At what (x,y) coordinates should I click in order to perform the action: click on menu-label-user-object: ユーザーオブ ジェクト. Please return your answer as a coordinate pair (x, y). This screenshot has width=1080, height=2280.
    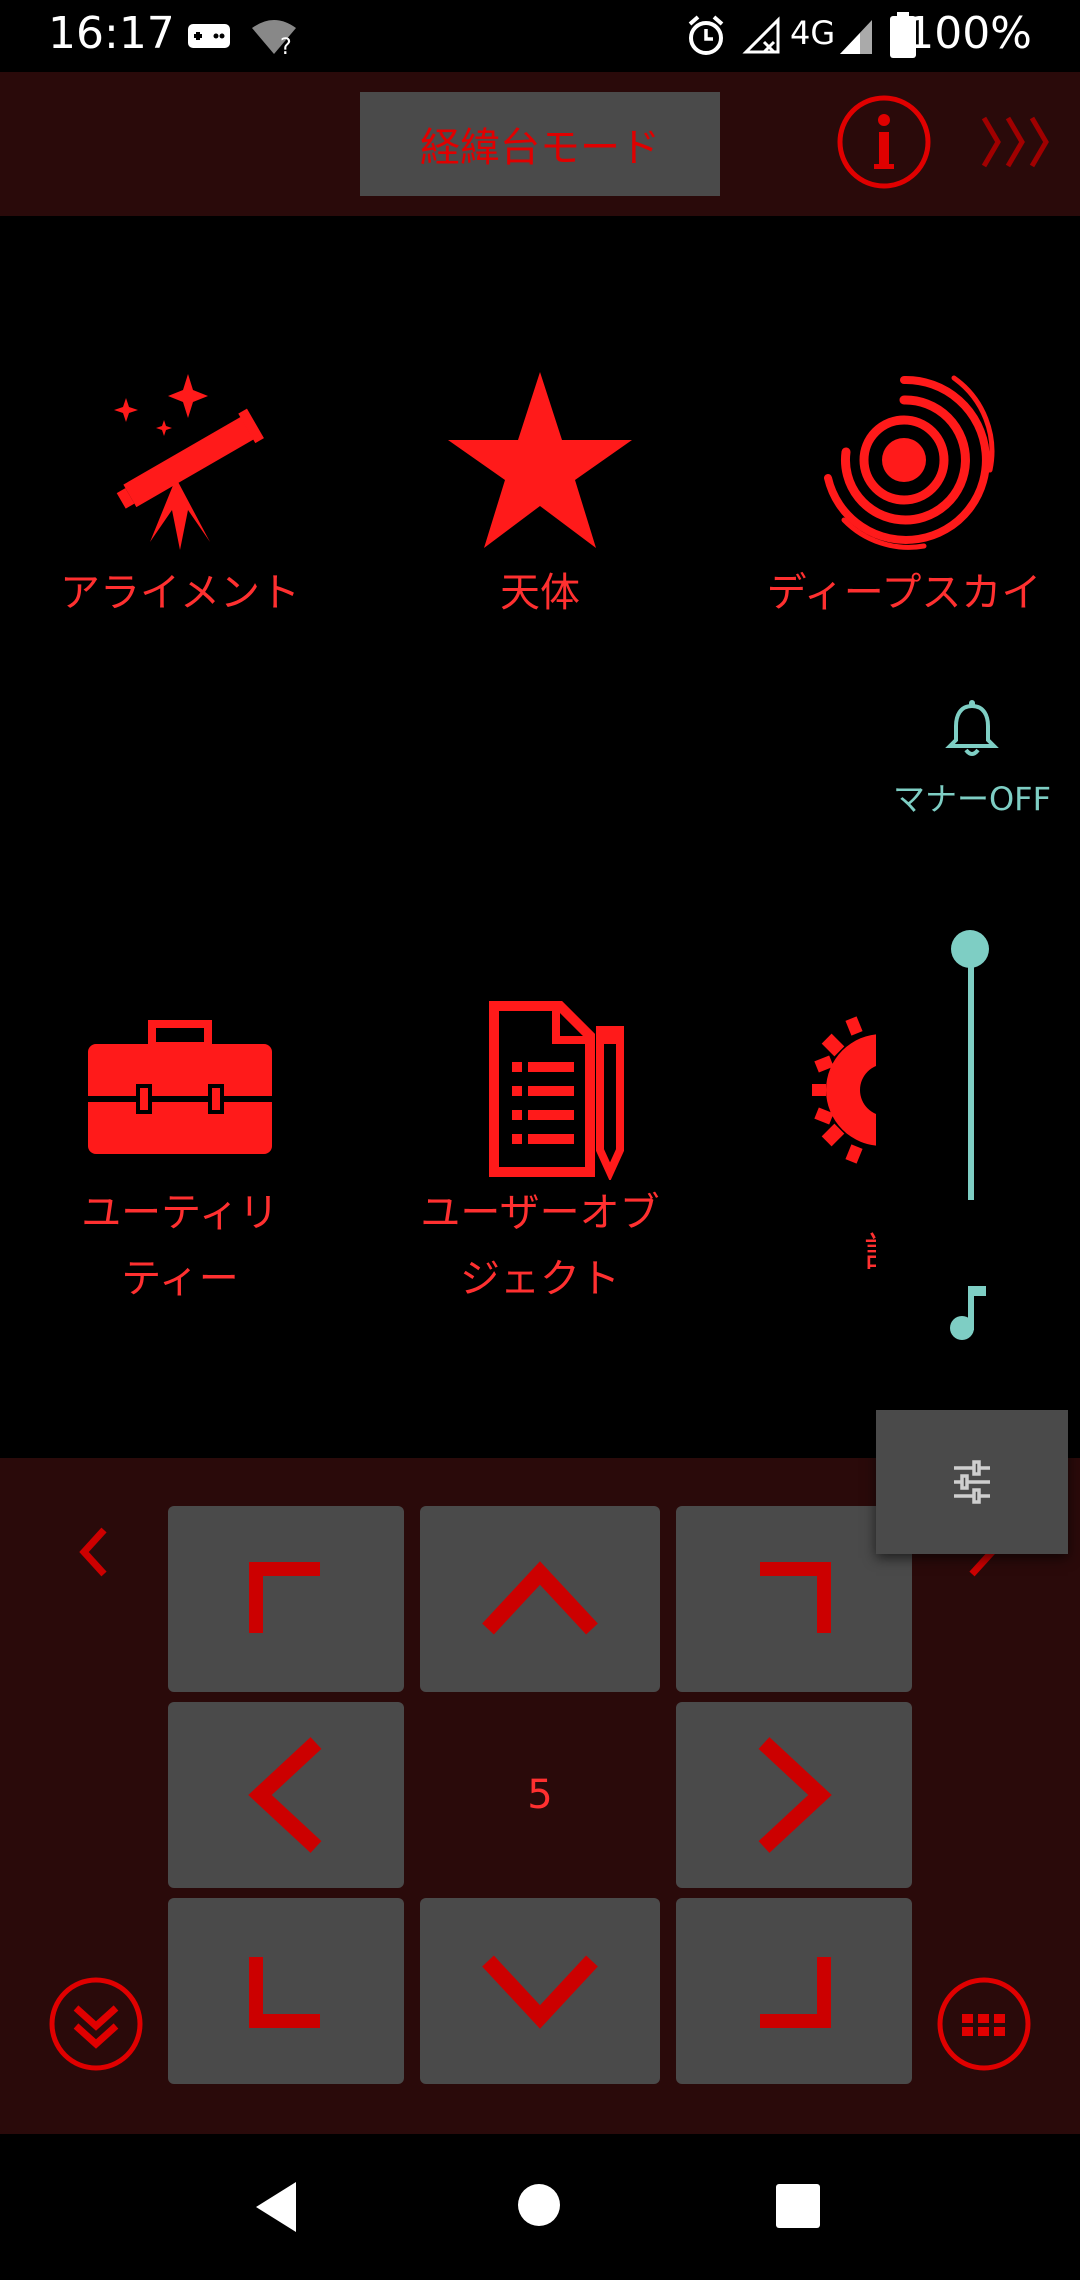
    Looking at the image, I should click on (540, 1246).